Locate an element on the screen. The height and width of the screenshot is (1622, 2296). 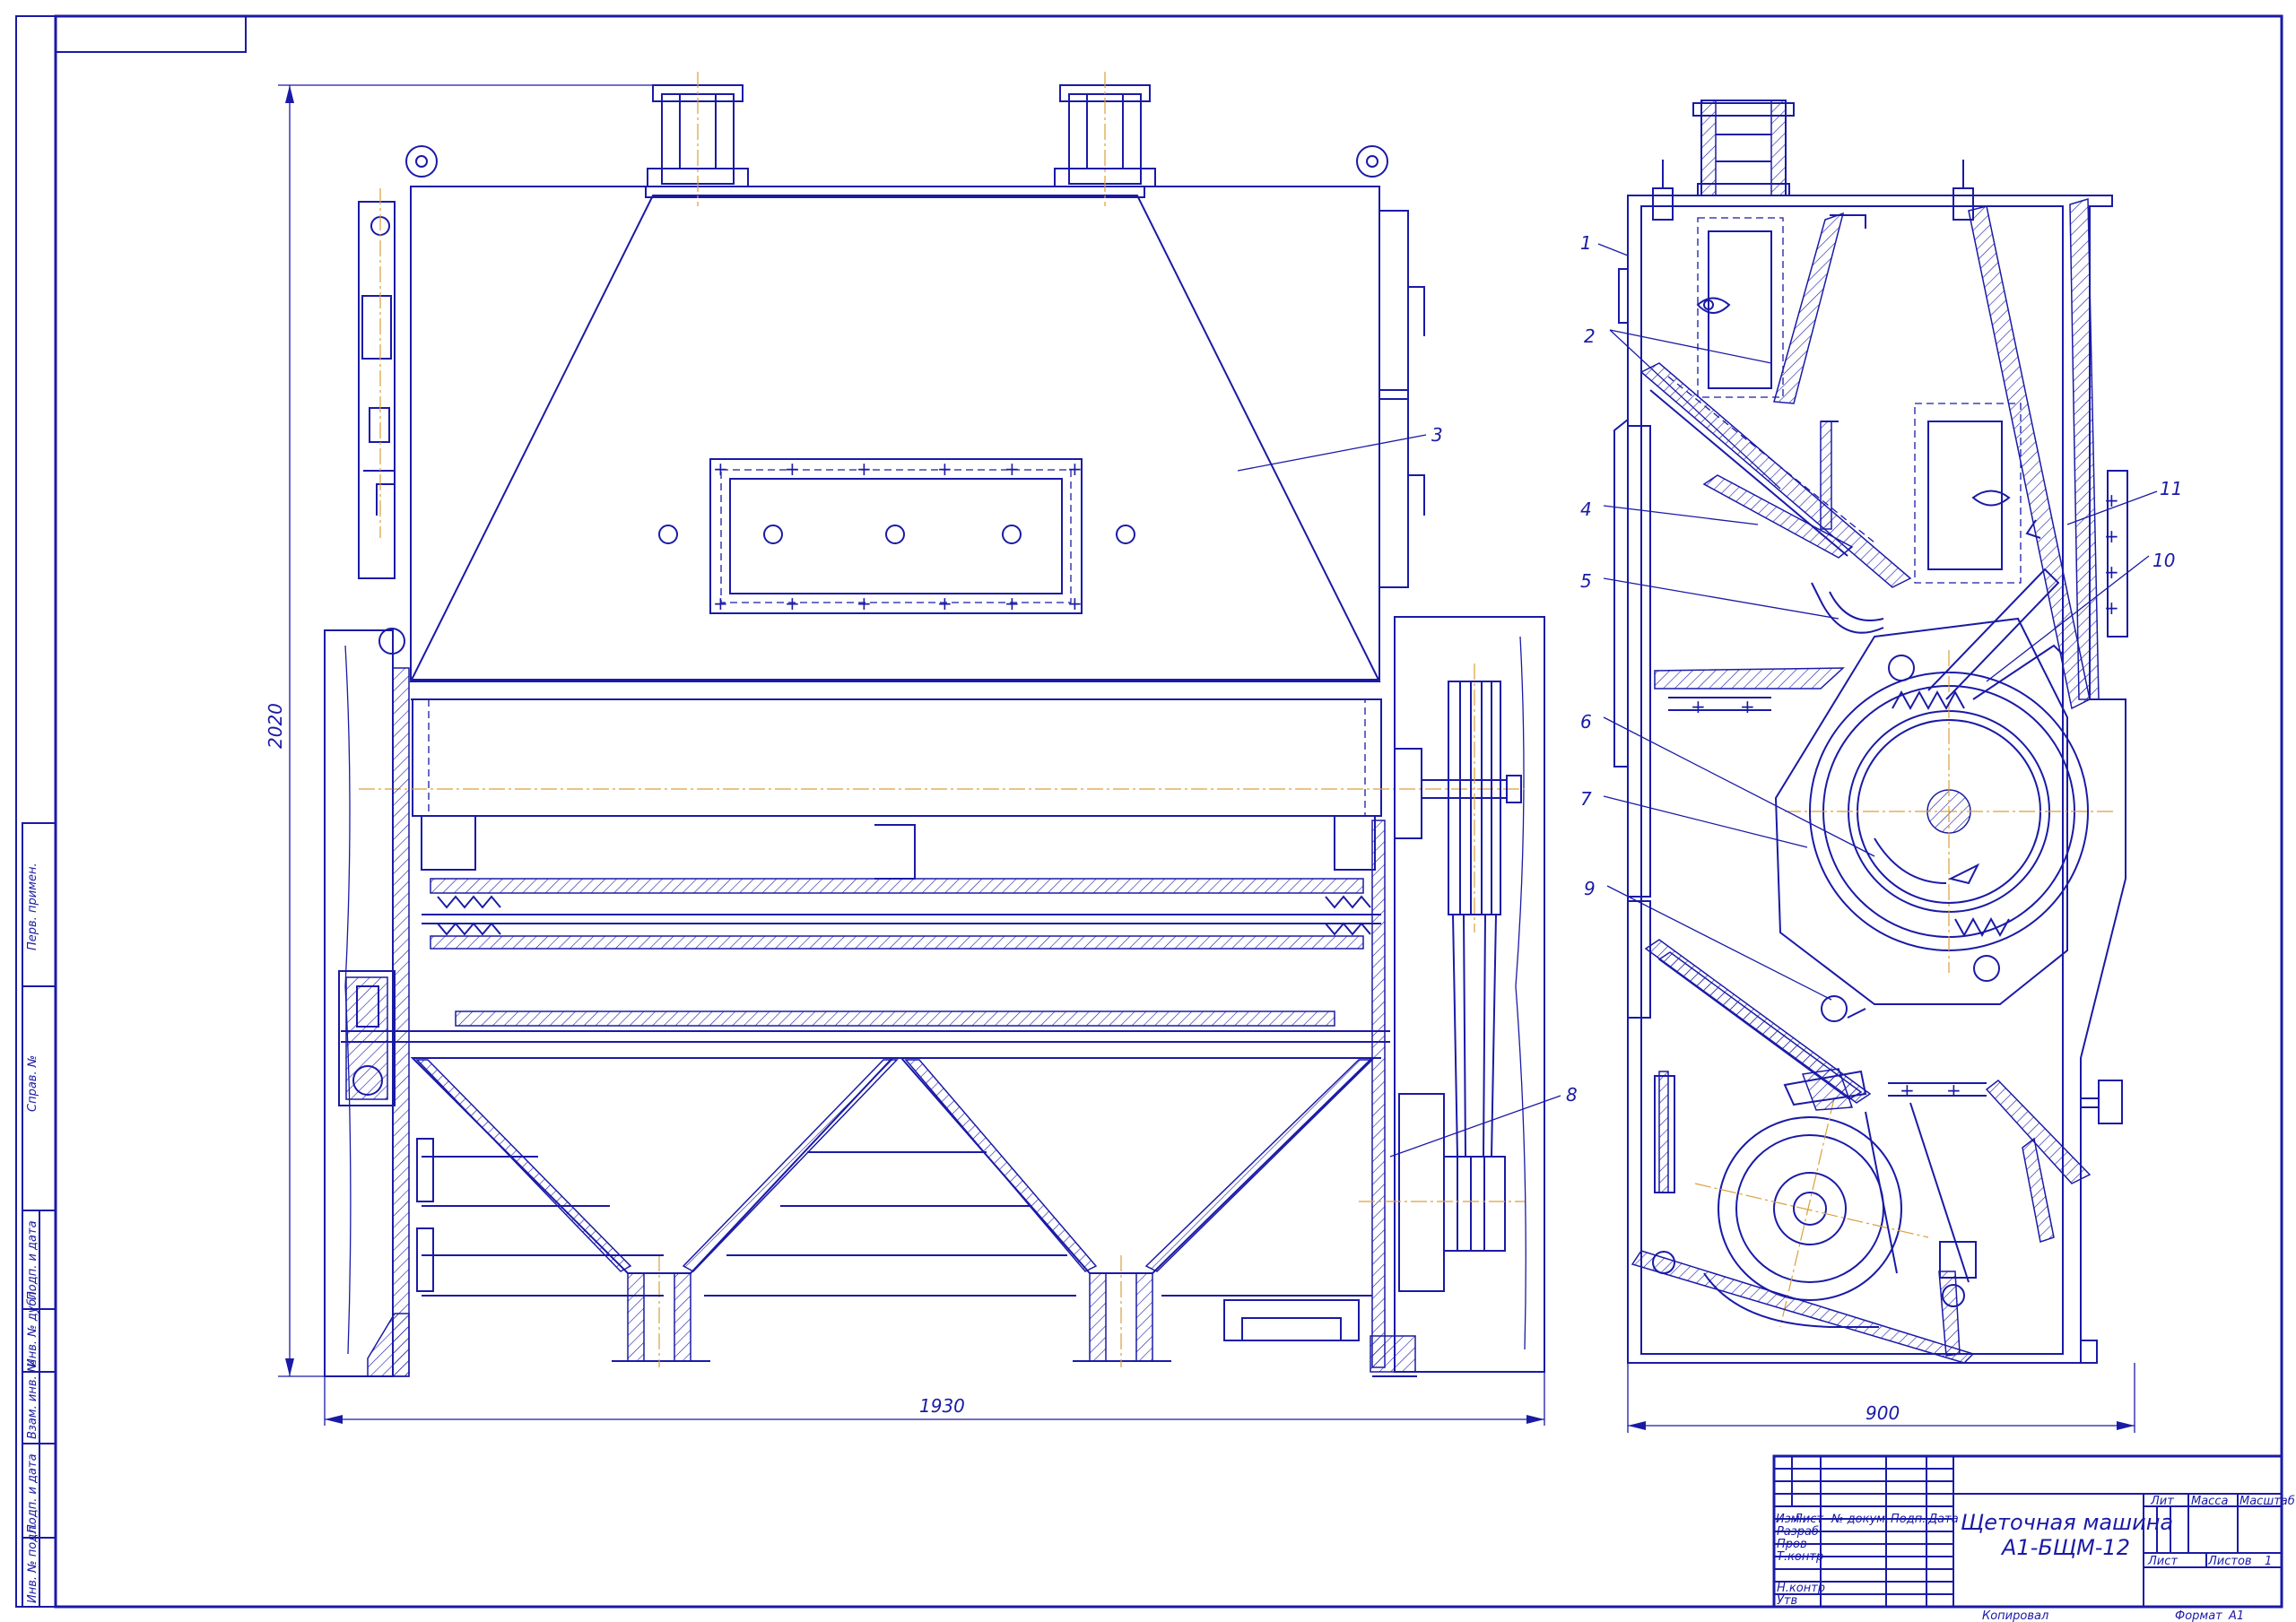
tb-row-tkontr: Т.контр is located at coordinates (1800, 1557).